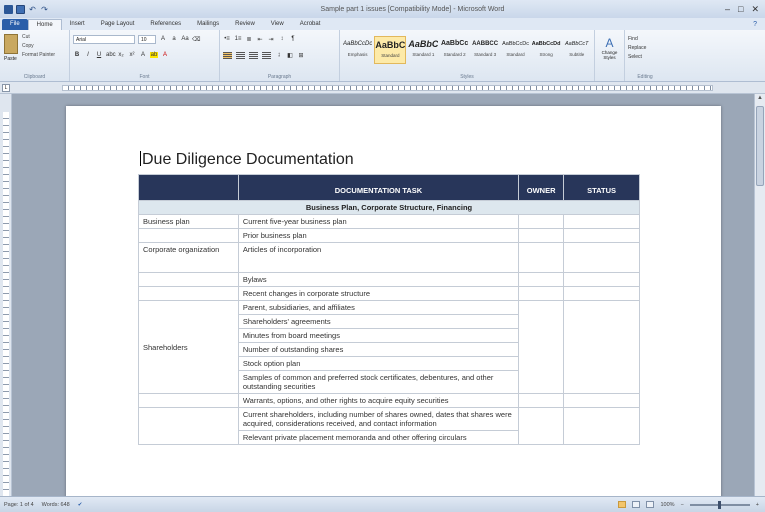 The width and height of the screenshot is (765, 512). Describe the element at coordinates (293, 39) in the screenshot. I see `show-marks-icon: ¶` at that location.